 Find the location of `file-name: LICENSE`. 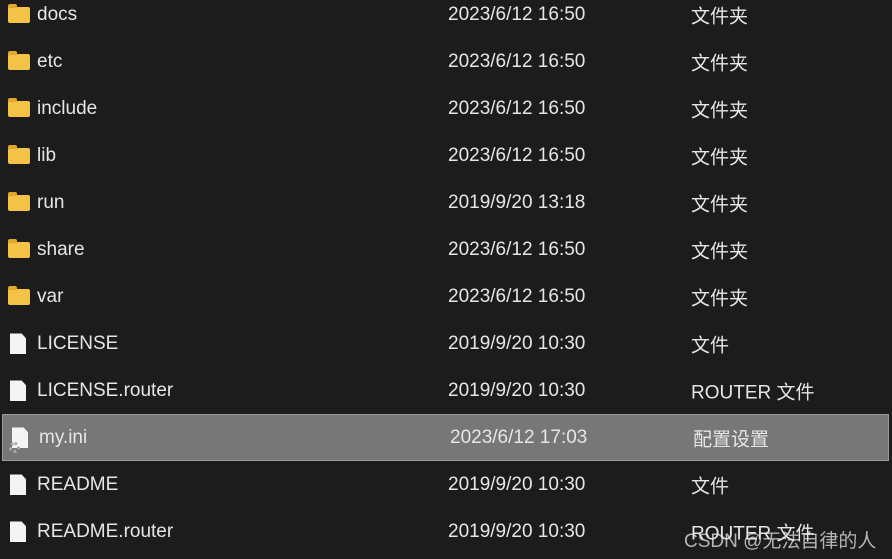

file-name: LICENSE is located at coordinates (78, 343).